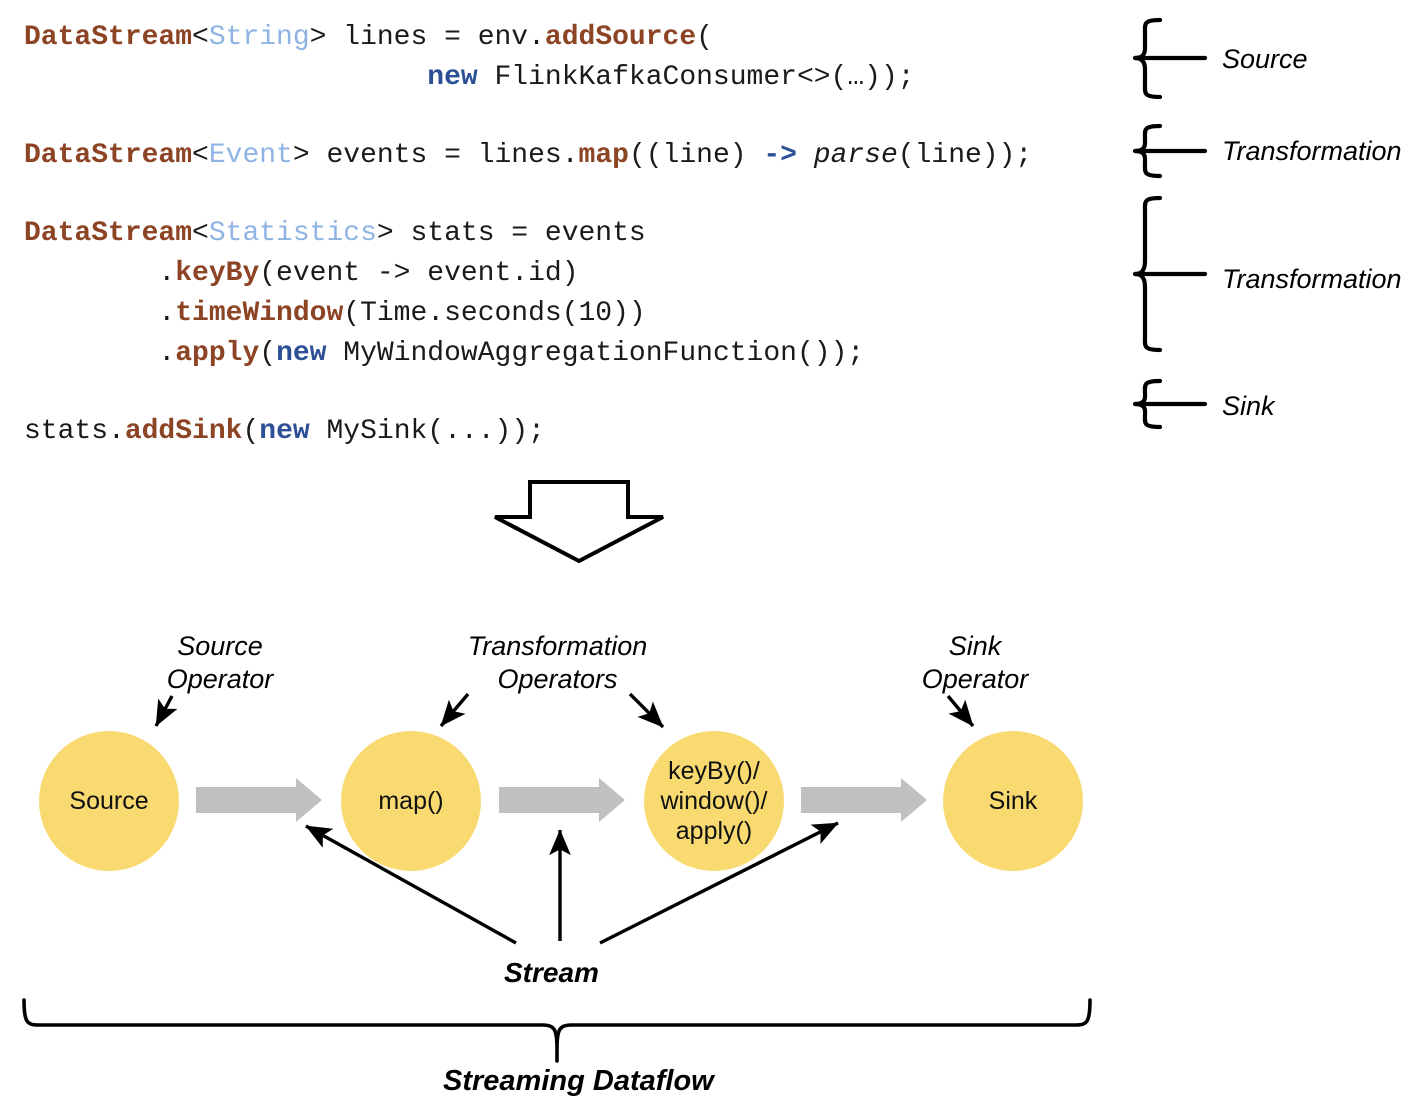 The image size is (1422, 1112). What do you see at coordinates (646, 710) in the screenshot?
I see `callout-arrow-window` at bounding box center [646, 710].